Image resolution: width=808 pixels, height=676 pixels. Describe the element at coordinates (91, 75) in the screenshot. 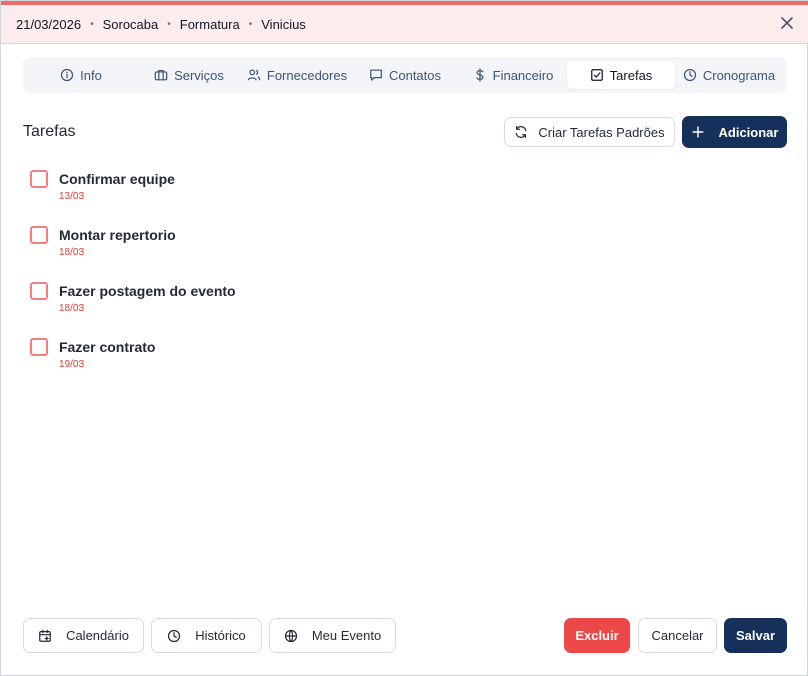

I see `tab-label: Info` at that location.